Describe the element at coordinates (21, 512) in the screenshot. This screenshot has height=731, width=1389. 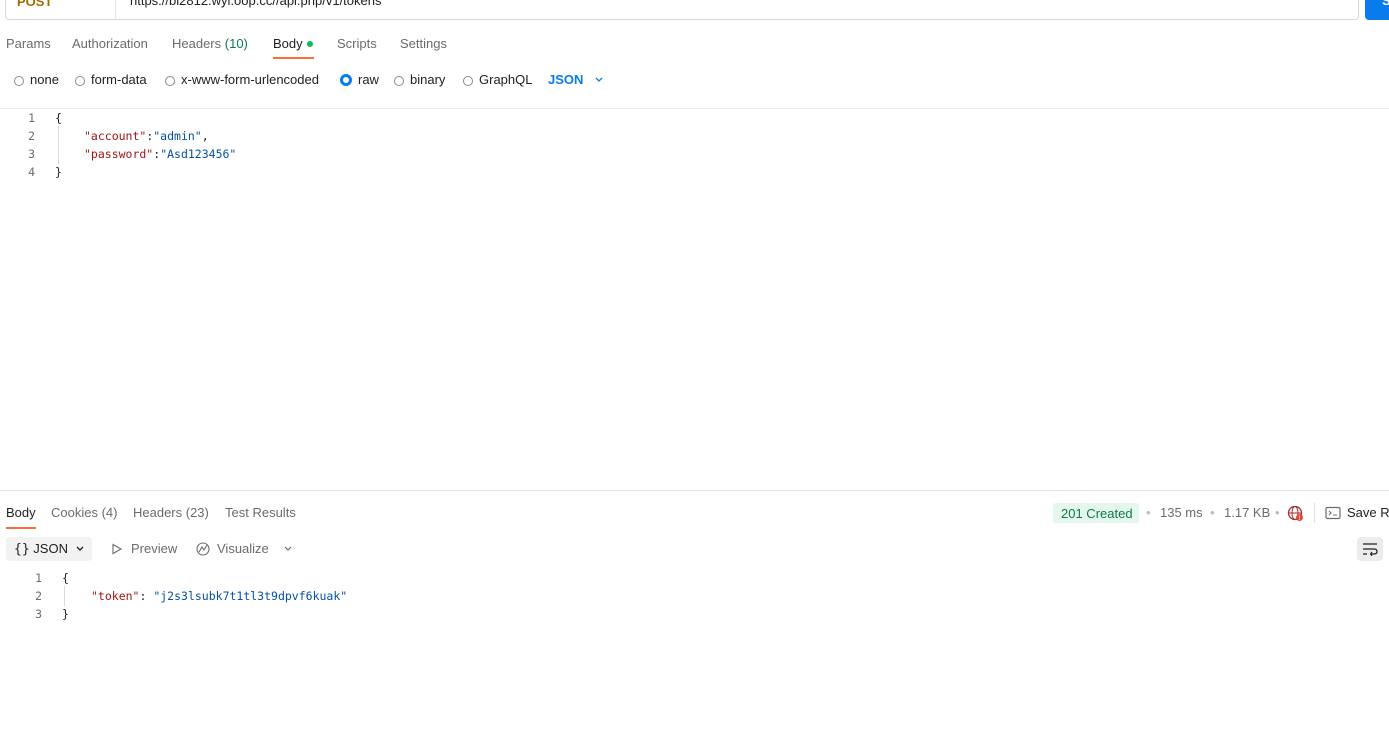
I see `response-tab-body: Body` at that location.